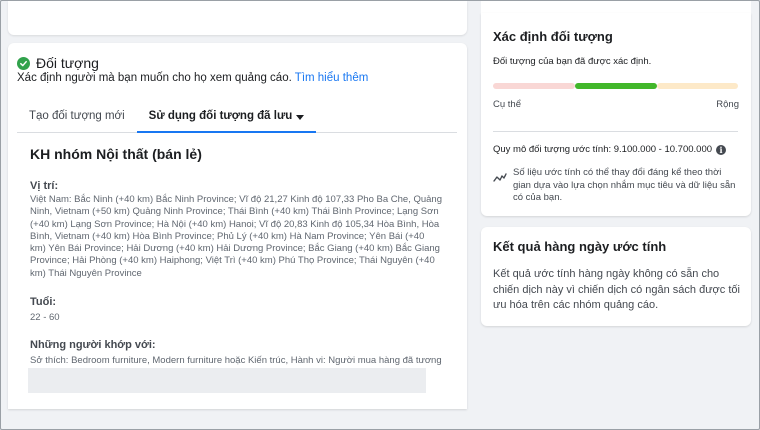  Describe the element at coordinates (534, 86) in the screenshot. I see `meter-specific-segment` at that location.